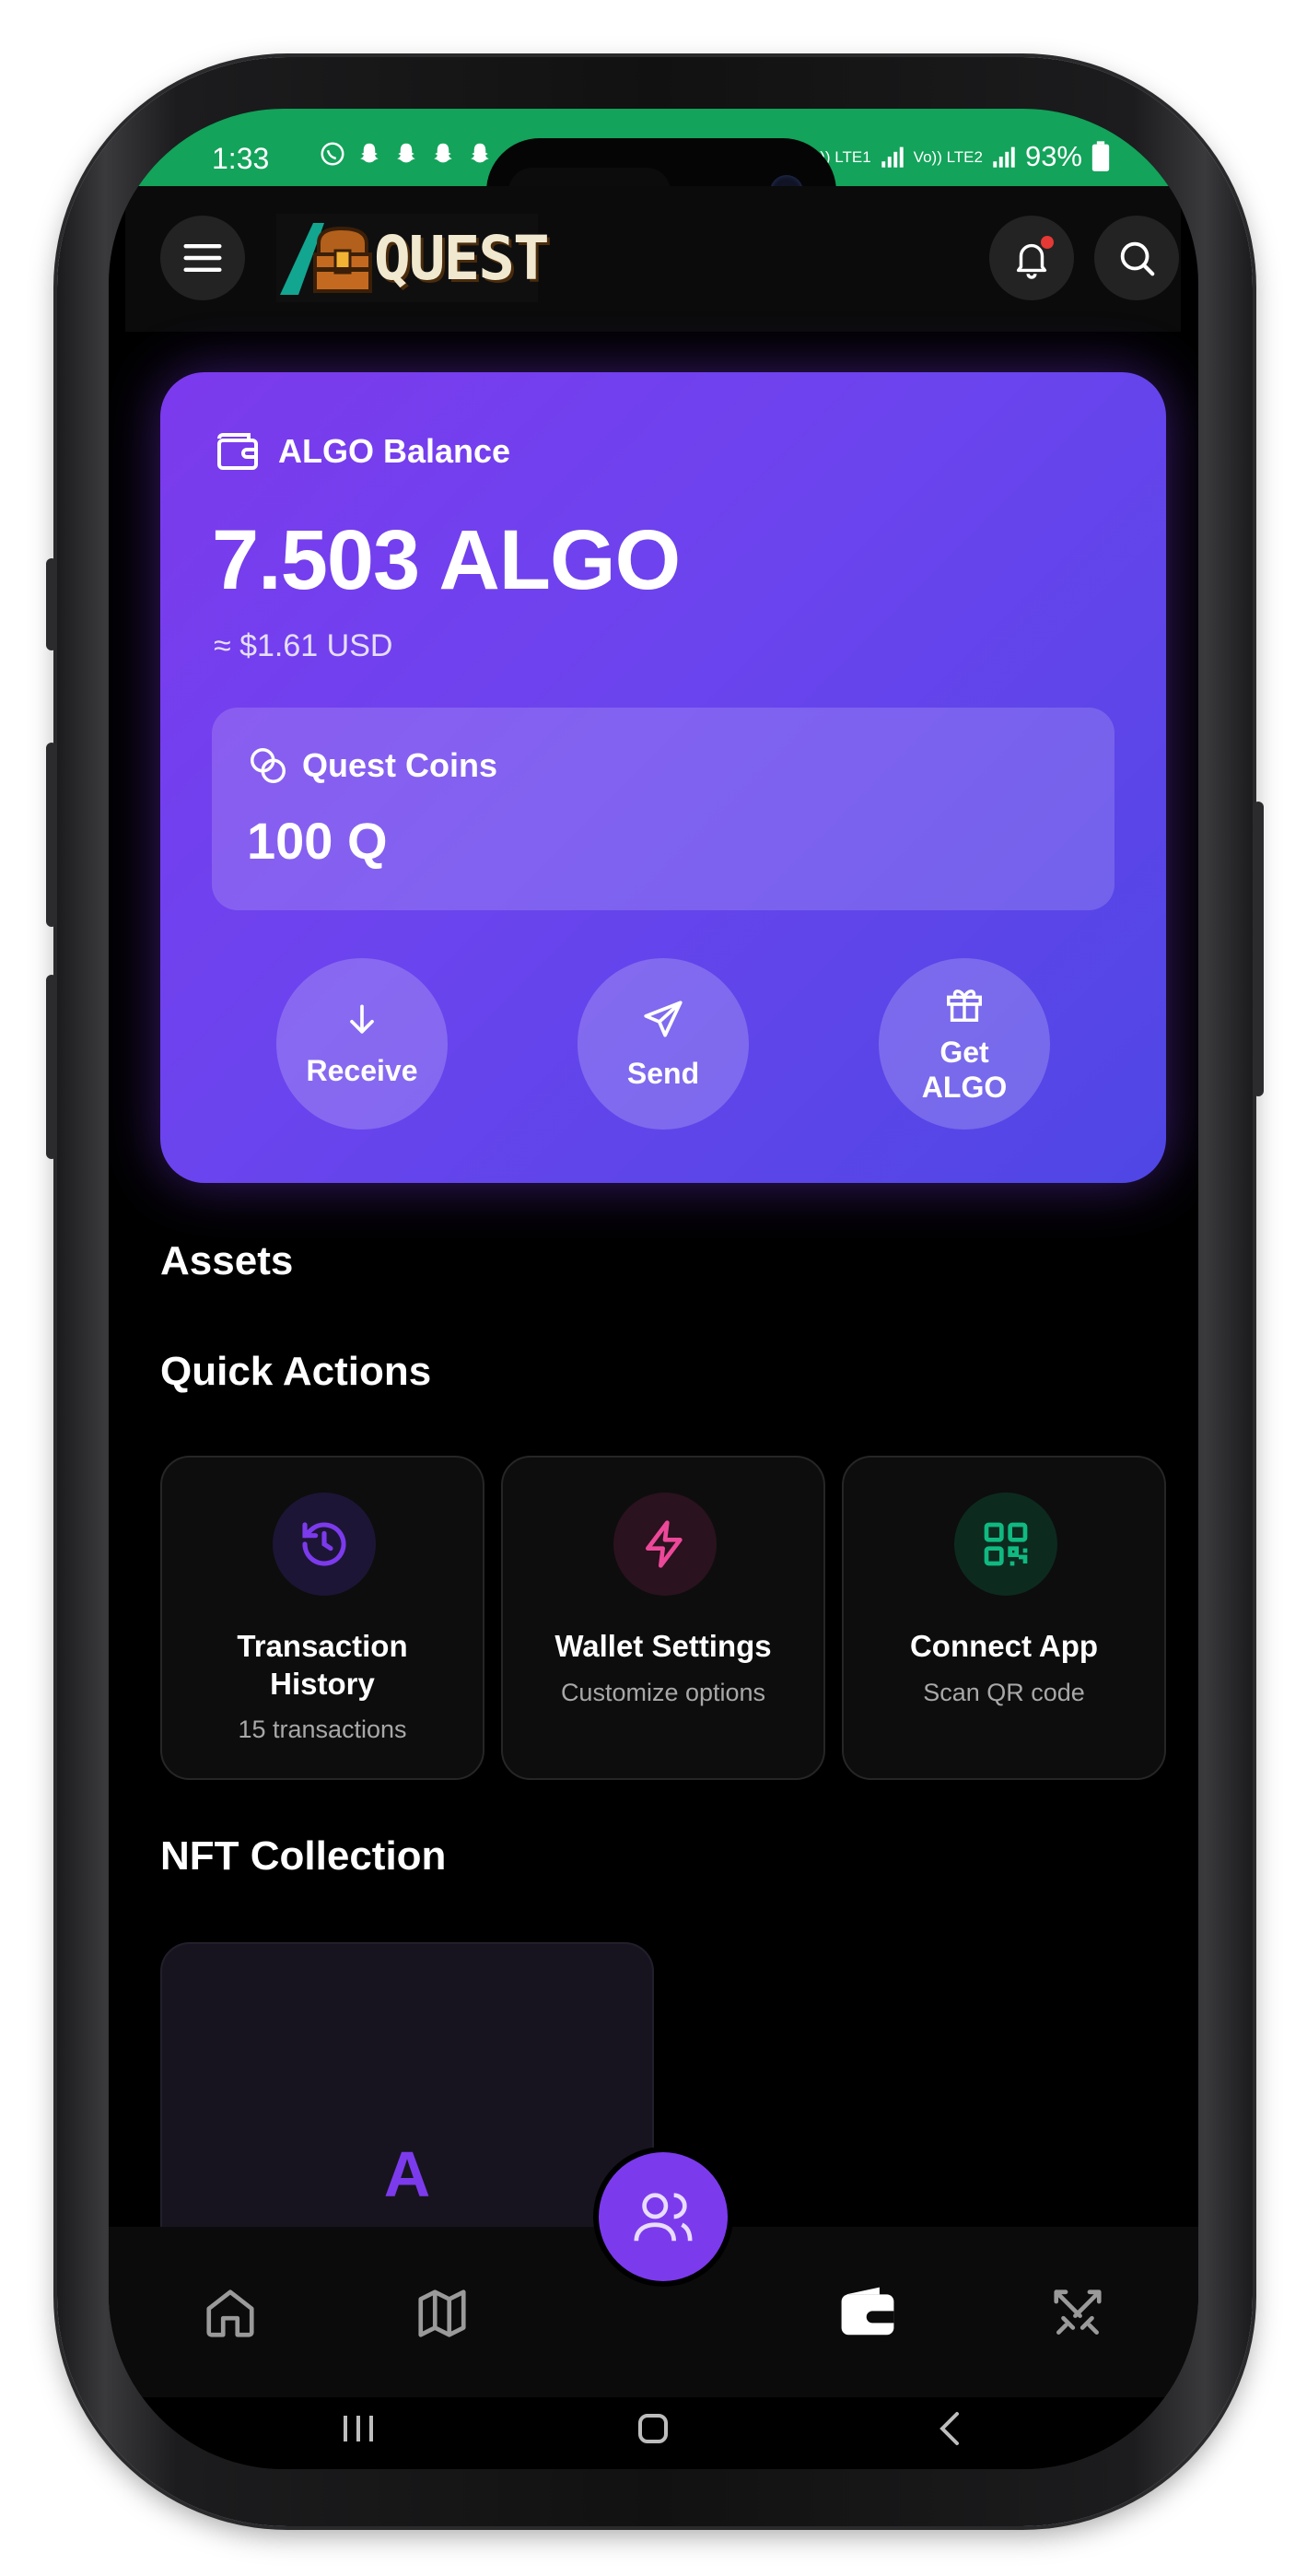 Image resolution: width=1307 pixels, height=2576 pixels. What do you see at coordinates (1004, 1618) in the screenshot?
I see `connect-app-card: Connect App Scan QR code` at bounding box center [1004, 1618].